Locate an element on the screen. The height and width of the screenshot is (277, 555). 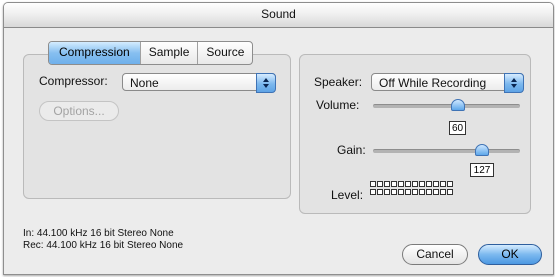
gain-slider-track is located at coordinates (446, 151).